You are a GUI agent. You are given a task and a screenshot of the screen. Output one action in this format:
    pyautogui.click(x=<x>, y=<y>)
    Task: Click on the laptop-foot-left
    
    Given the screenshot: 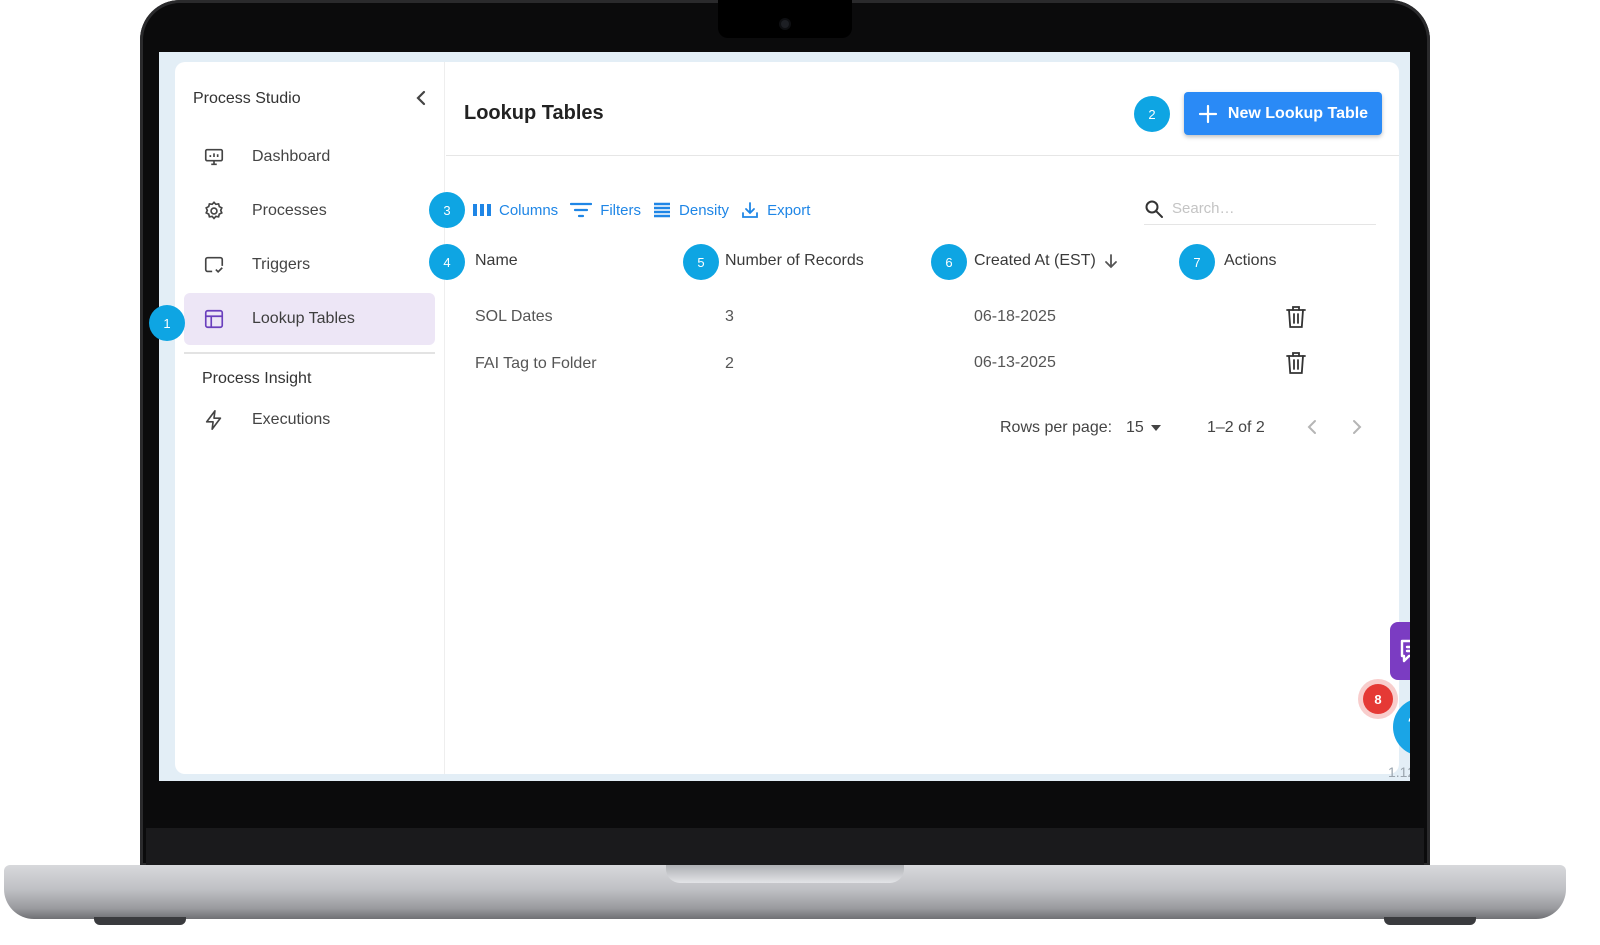 What is the action you would take?
    pyautogui.click(x=140, y=921)
    